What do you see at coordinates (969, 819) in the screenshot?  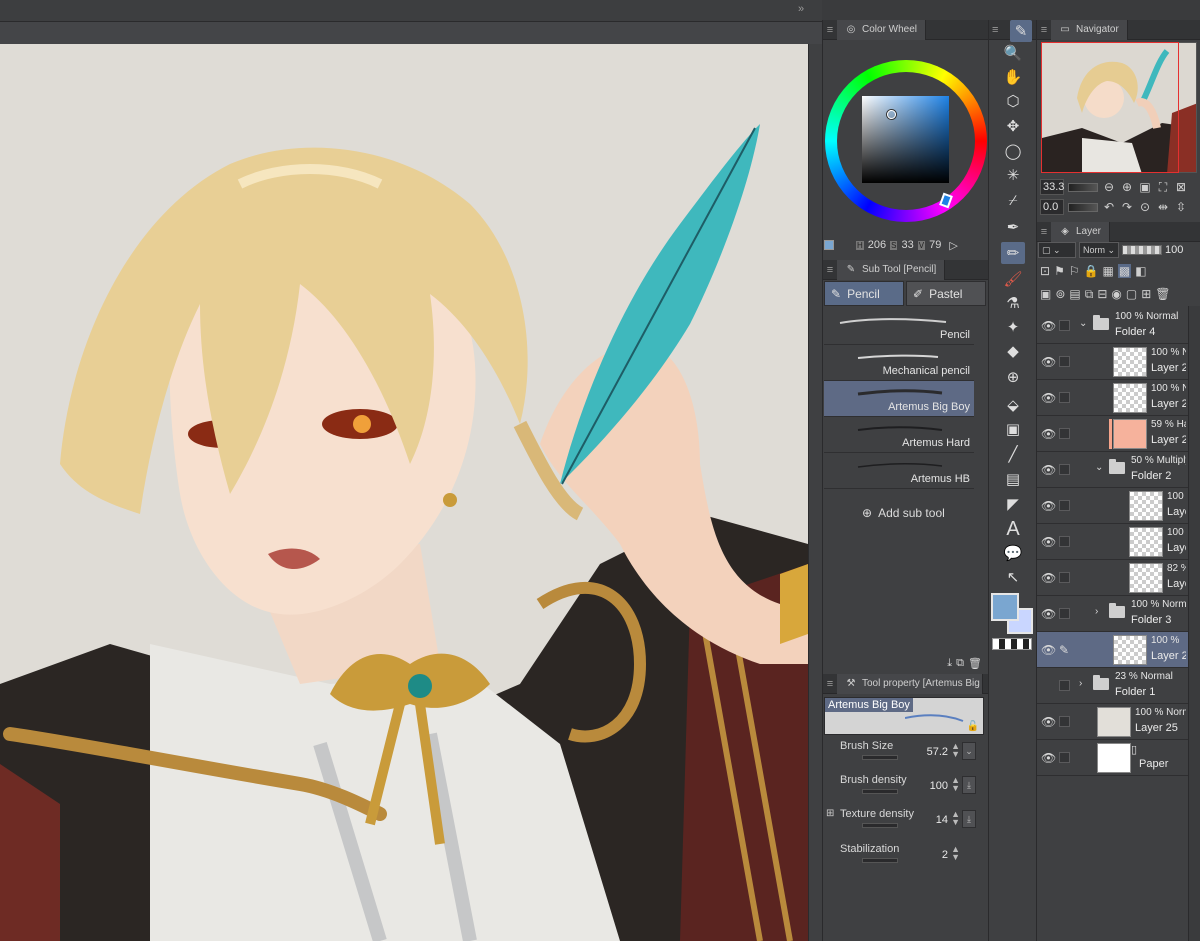 I see `download-icon: ⤓` at bounding box center [969, 819].